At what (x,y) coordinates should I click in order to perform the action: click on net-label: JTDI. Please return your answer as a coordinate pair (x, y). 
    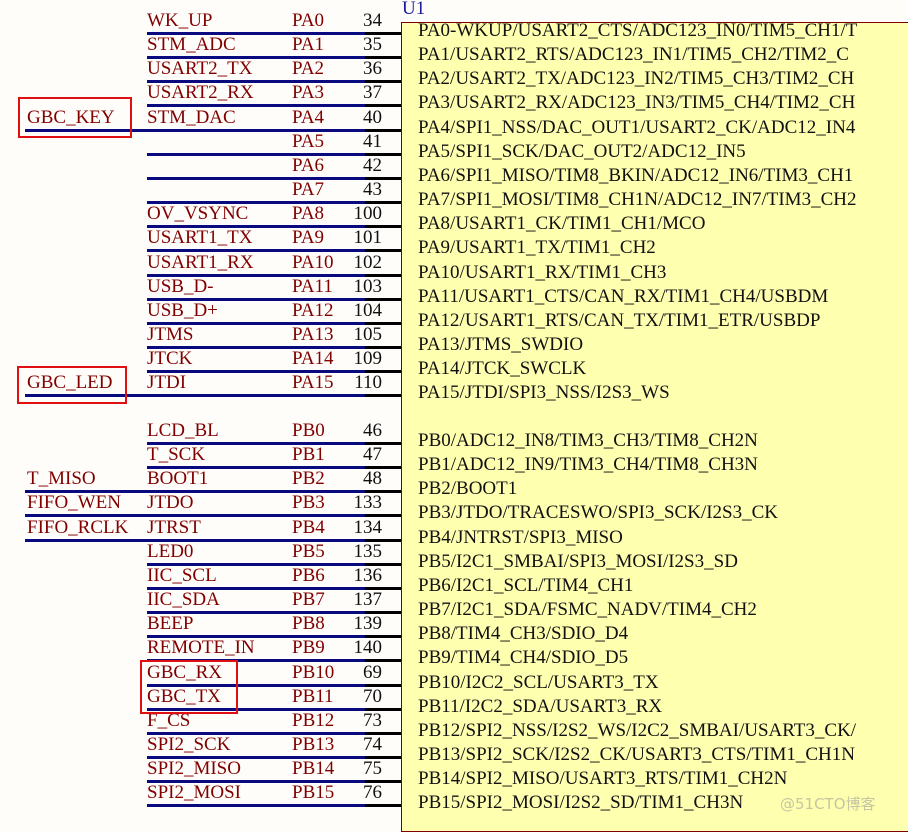
    Looking at the image, I should click on (167, 382).